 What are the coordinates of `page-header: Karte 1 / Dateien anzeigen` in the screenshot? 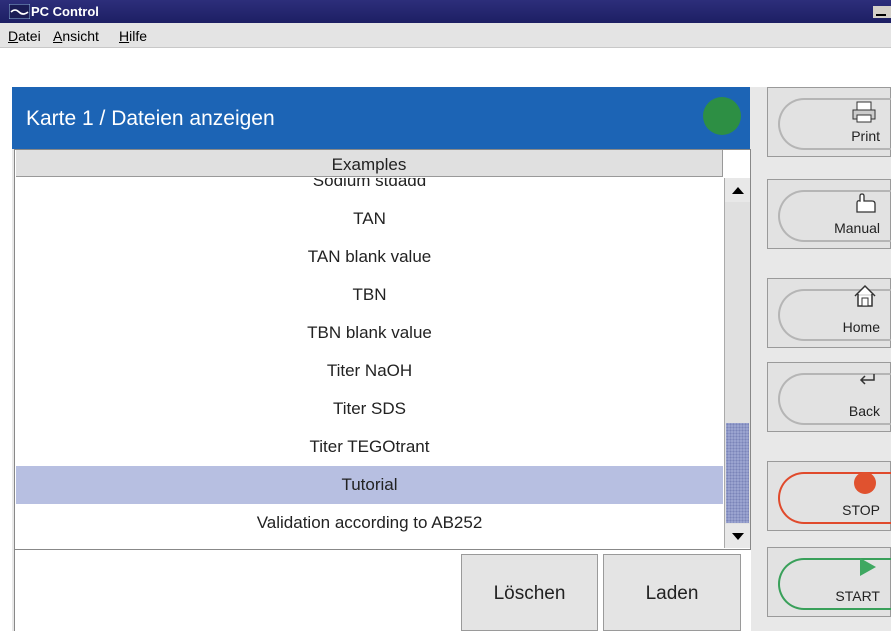 It's located at (381, 118).